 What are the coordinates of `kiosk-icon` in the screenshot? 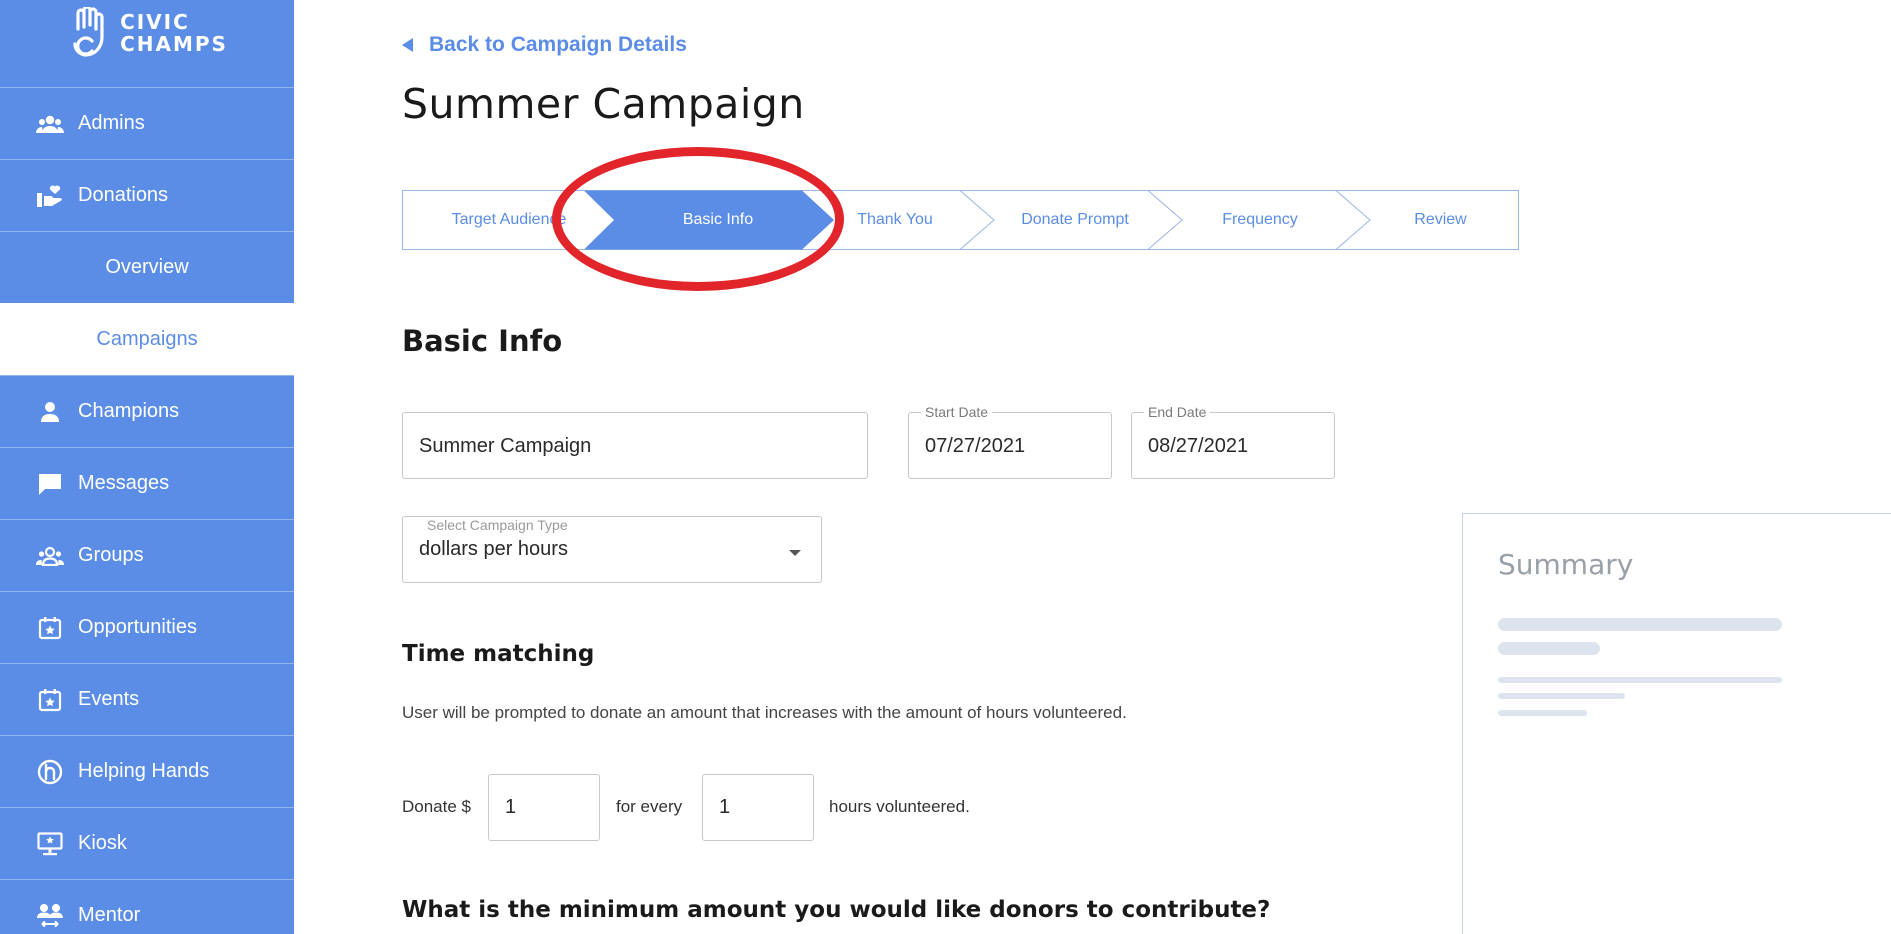 It's located at (50, 844).